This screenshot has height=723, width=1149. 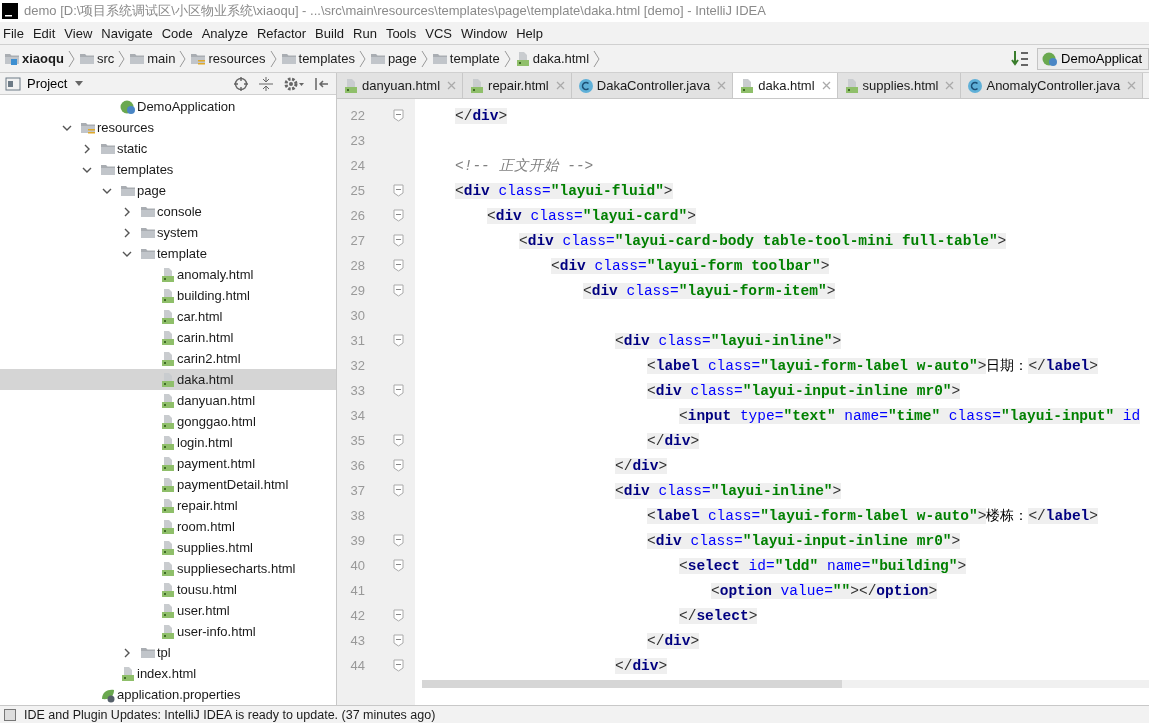 I want to click on tree-item: login.html, so click(x=196, y=442).